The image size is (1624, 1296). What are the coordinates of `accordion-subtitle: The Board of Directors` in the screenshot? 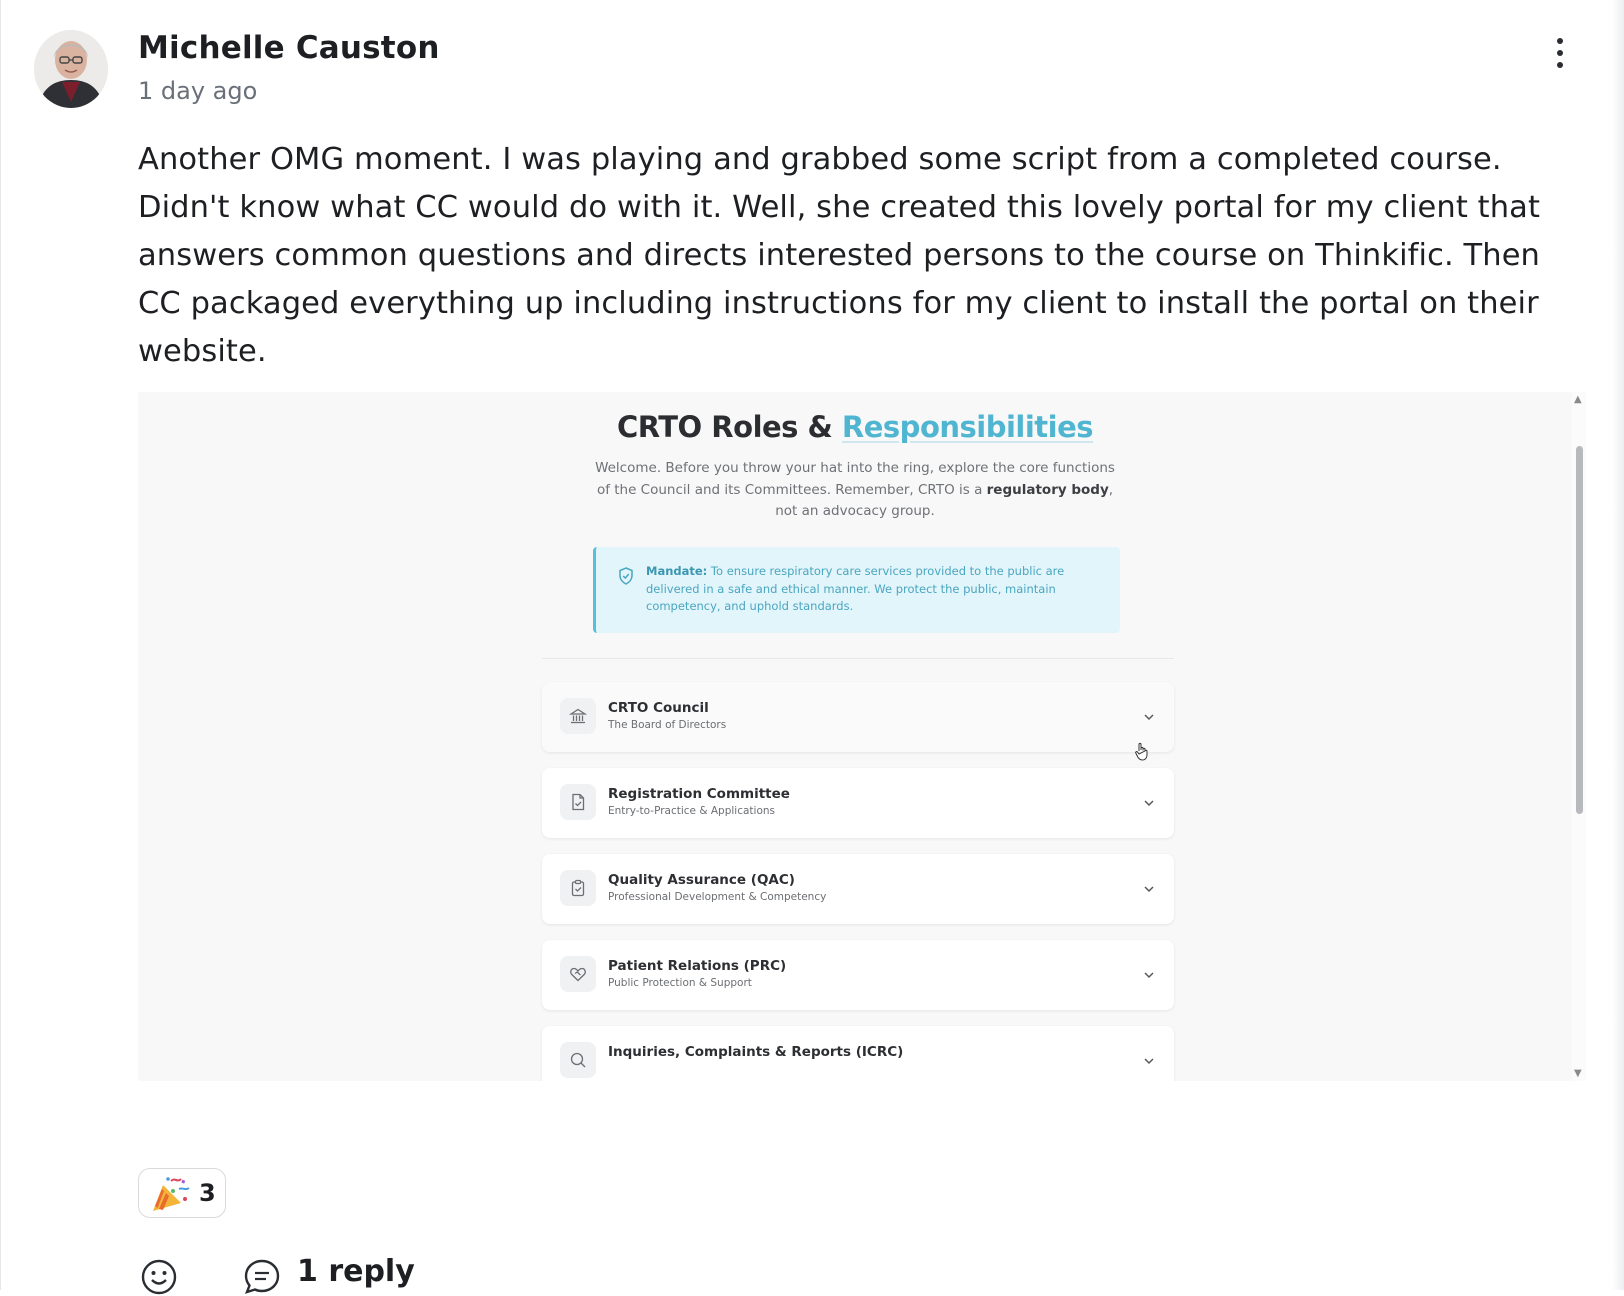 It's located at (667, 725).